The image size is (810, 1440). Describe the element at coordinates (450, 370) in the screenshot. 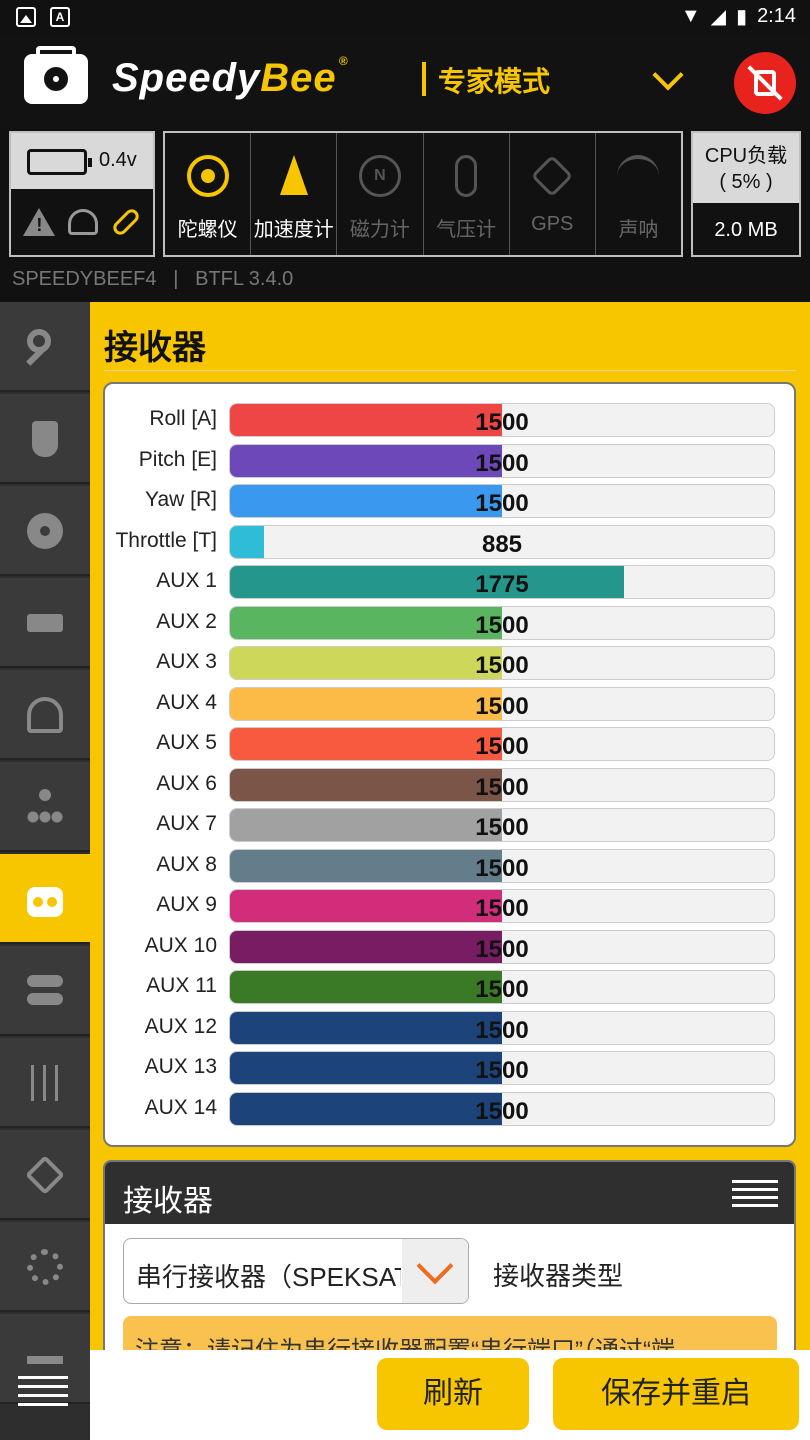

I see `title-divider` at that location.